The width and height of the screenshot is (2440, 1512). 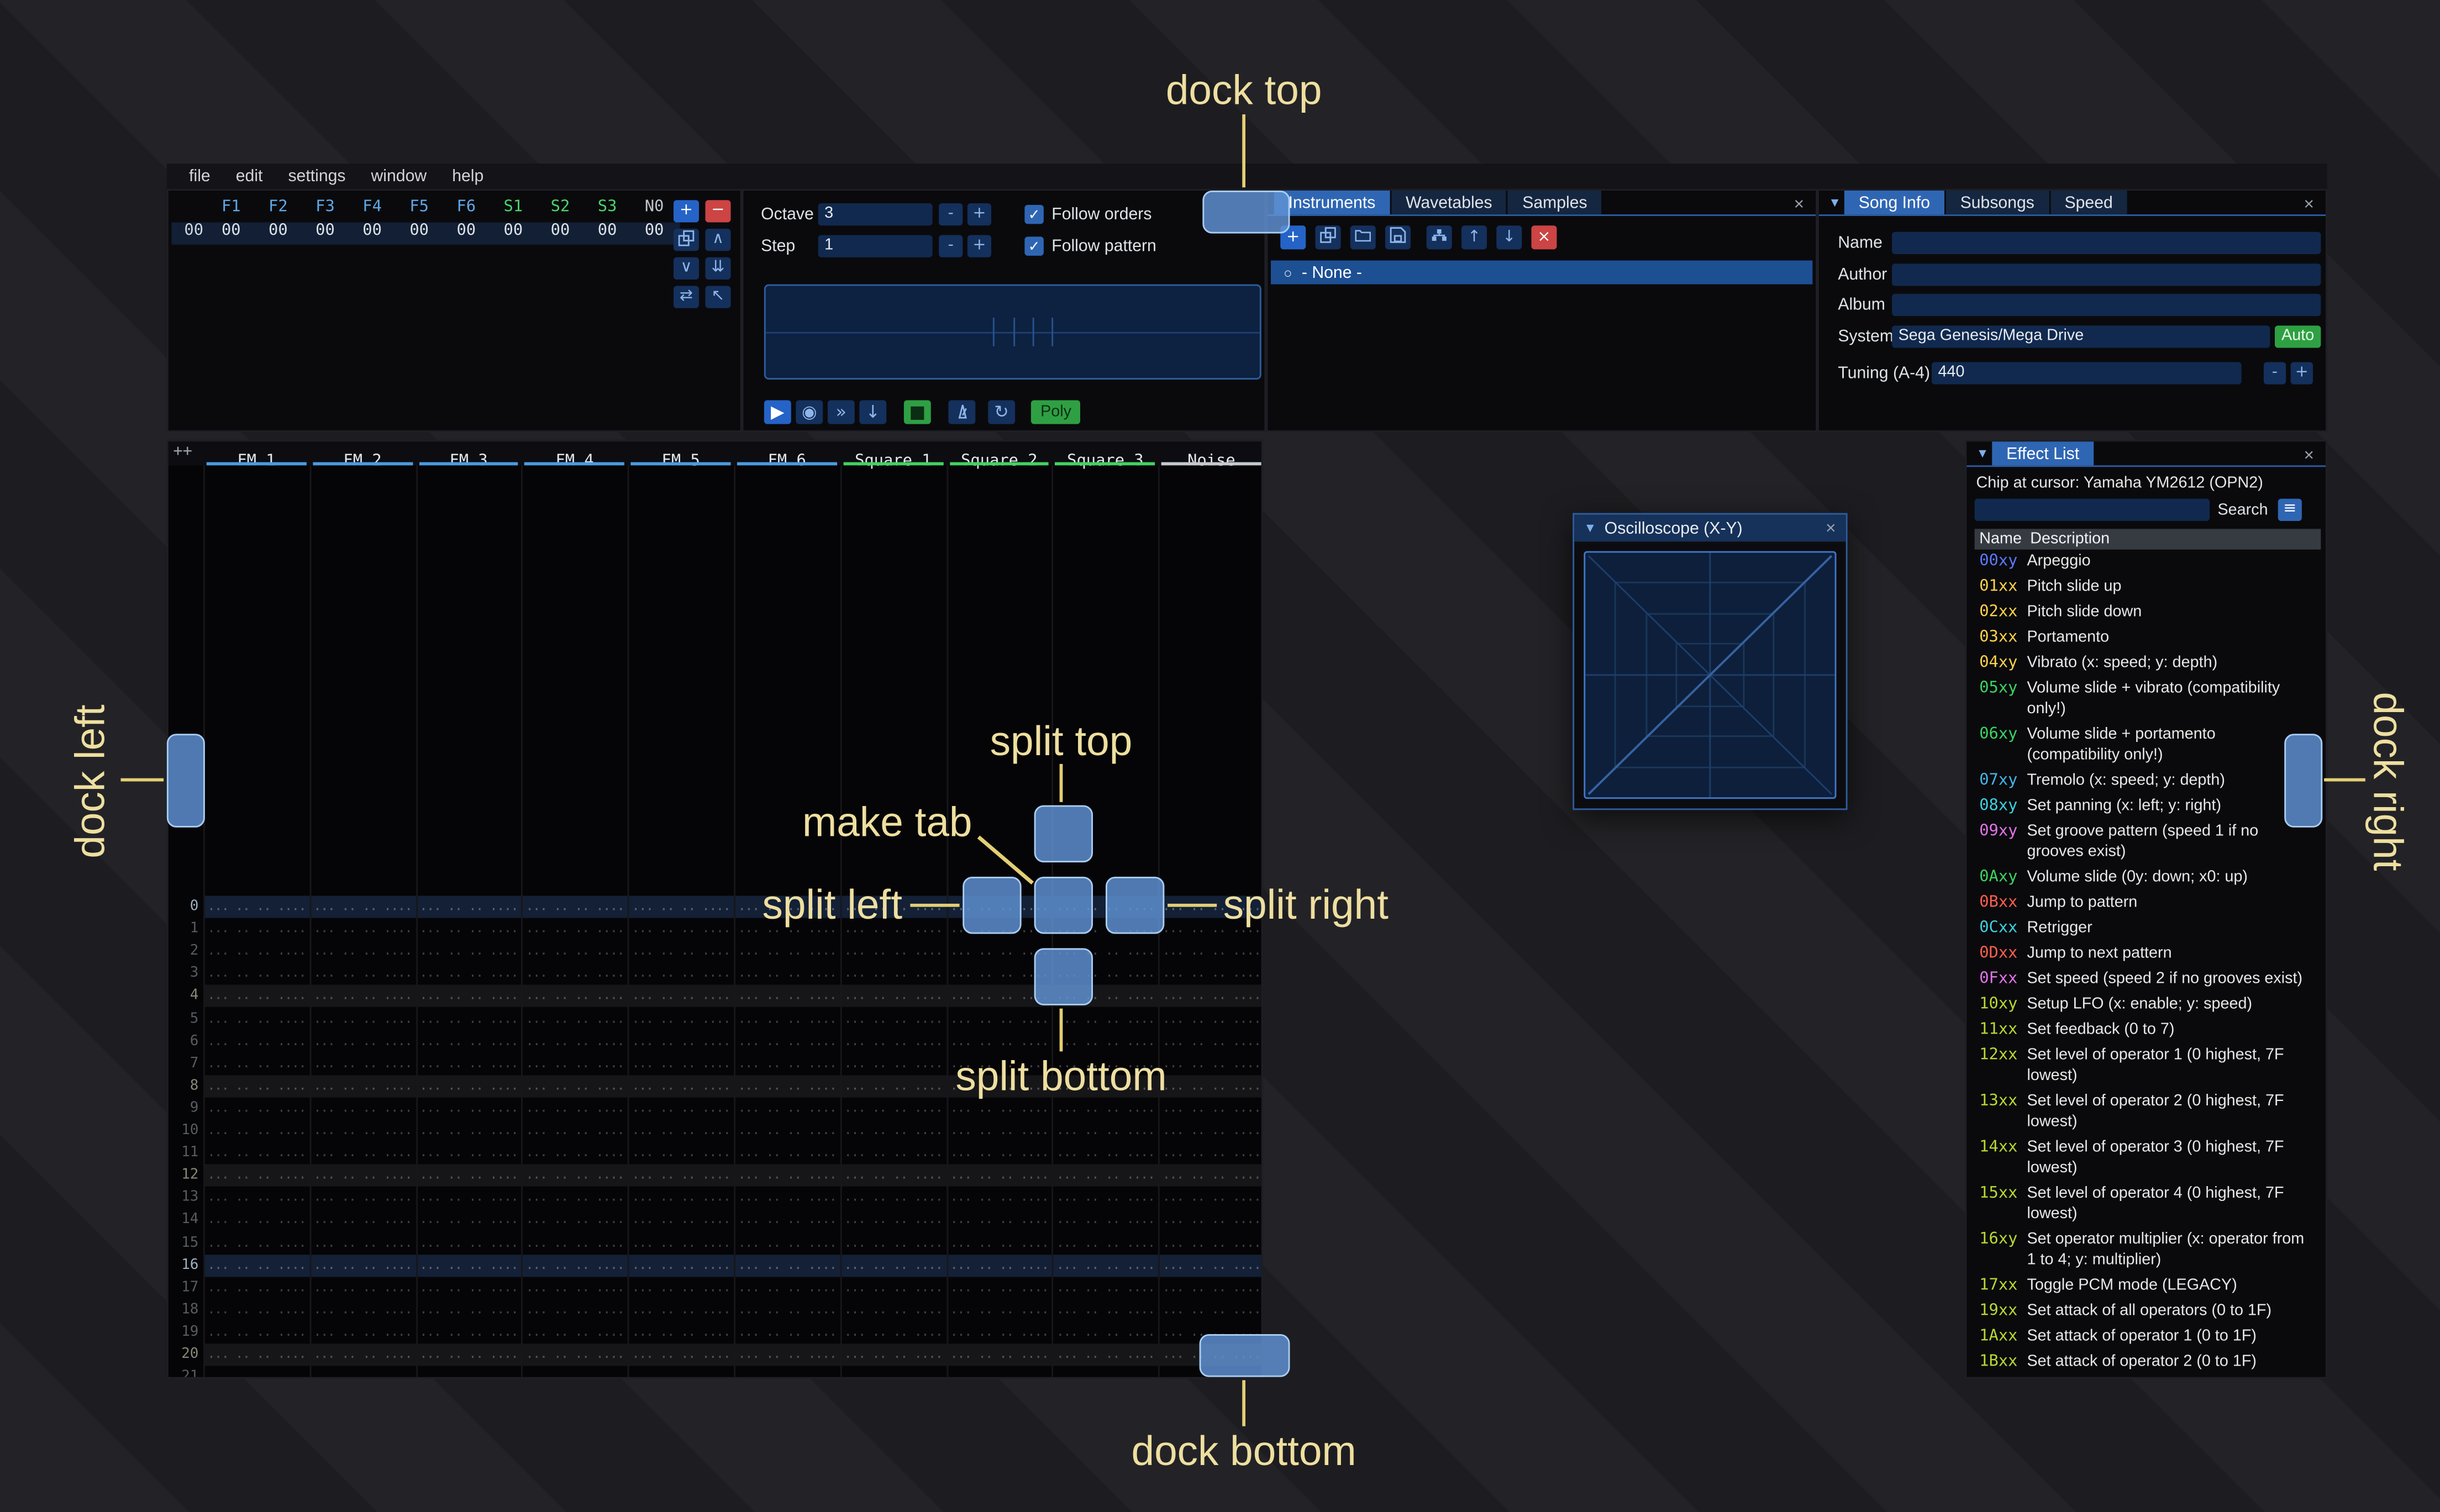 What do you see at coordinates (2106, 242) in the screenshot?
I see `name-field` at bounding box center [2106, 242].